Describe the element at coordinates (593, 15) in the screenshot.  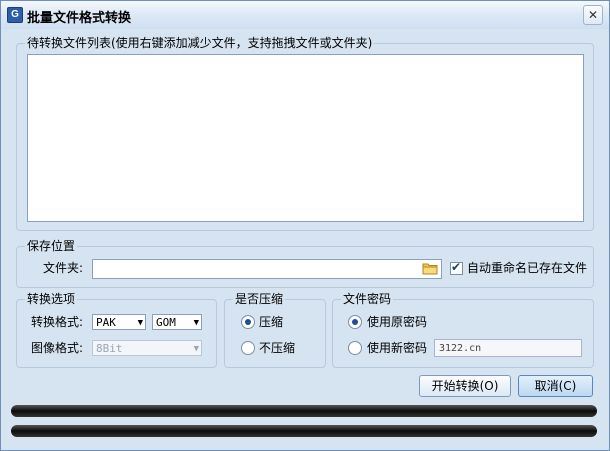
I see `close-button: ✕` at that location.